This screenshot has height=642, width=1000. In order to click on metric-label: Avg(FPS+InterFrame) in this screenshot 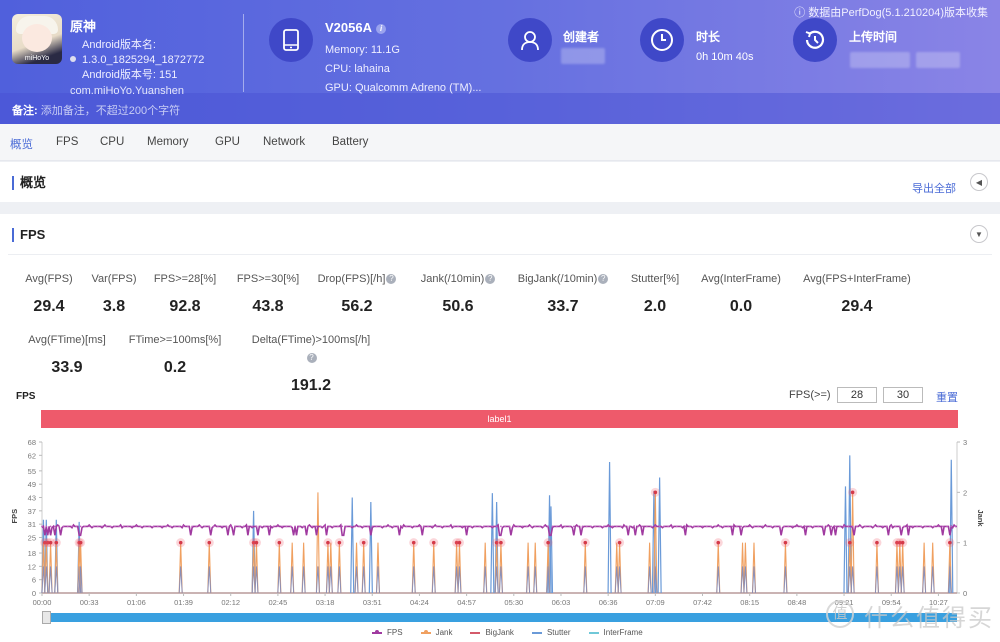, I will do `click(857, 279)`.